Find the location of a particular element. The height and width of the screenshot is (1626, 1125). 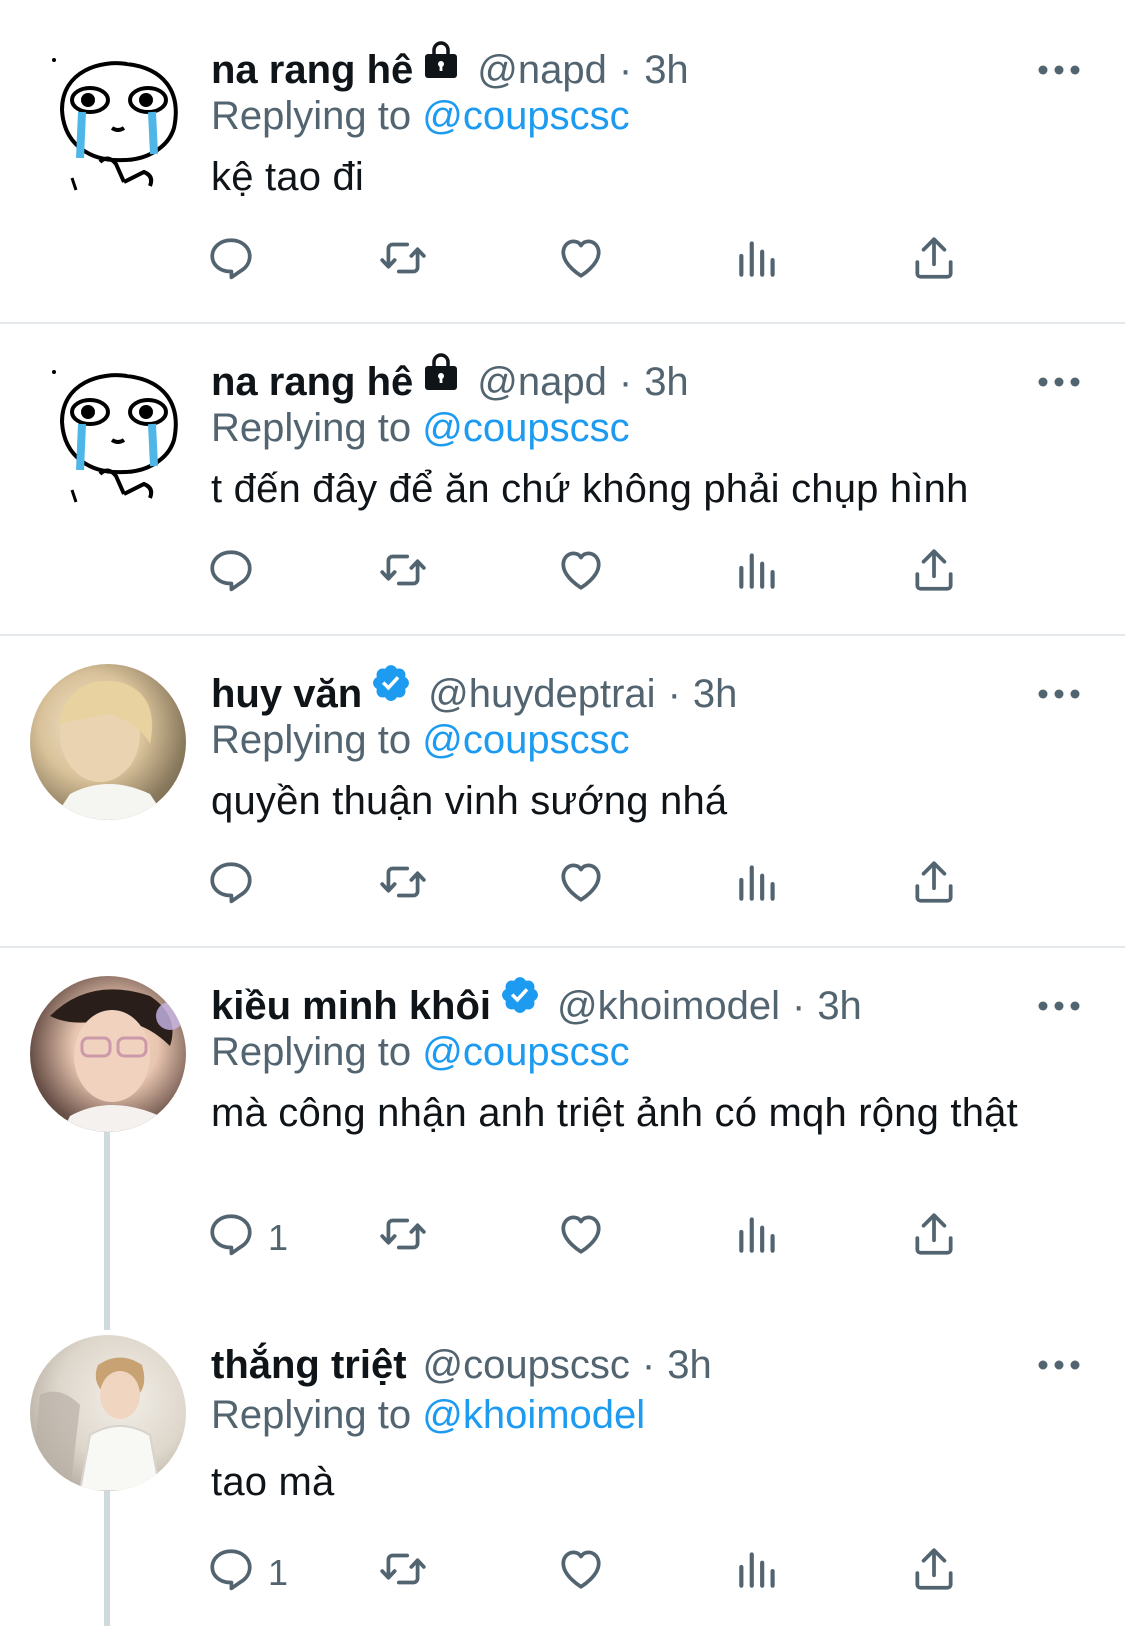

tweet-text: quyền thuận vinh sướng nhá is located at coordinates (469, 801).